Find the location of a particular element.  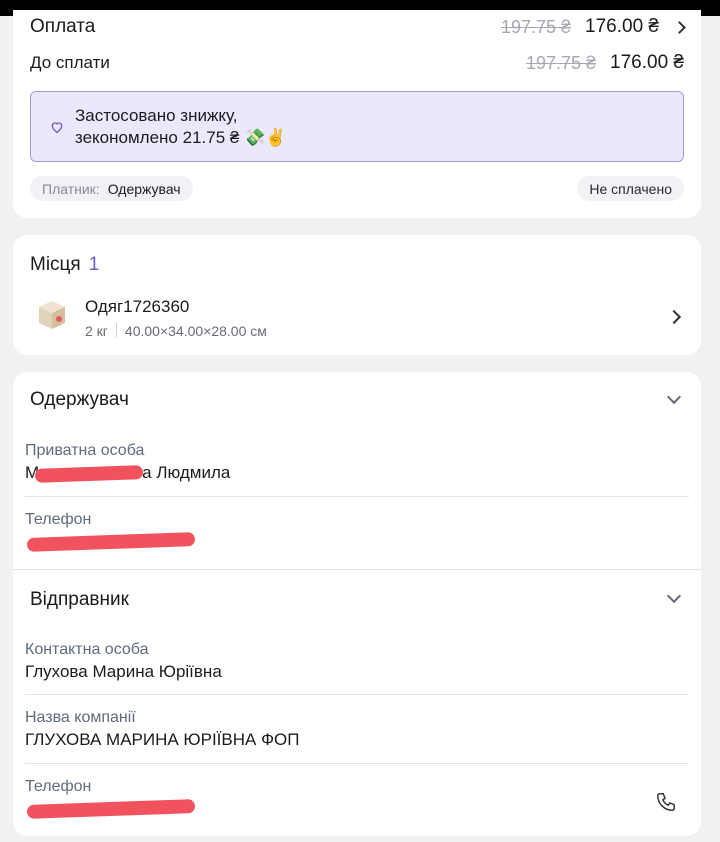

section-divider is located at coordinates (357, 569).